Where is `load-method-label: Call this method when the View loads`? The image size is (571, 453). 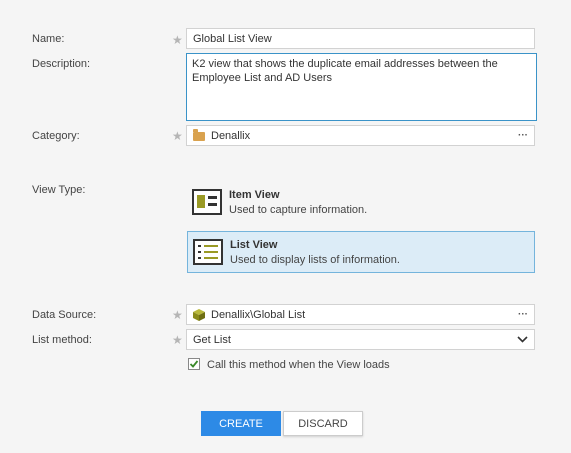 load-method-label: Call this method when the View loads is located at coordinates (298, 365).